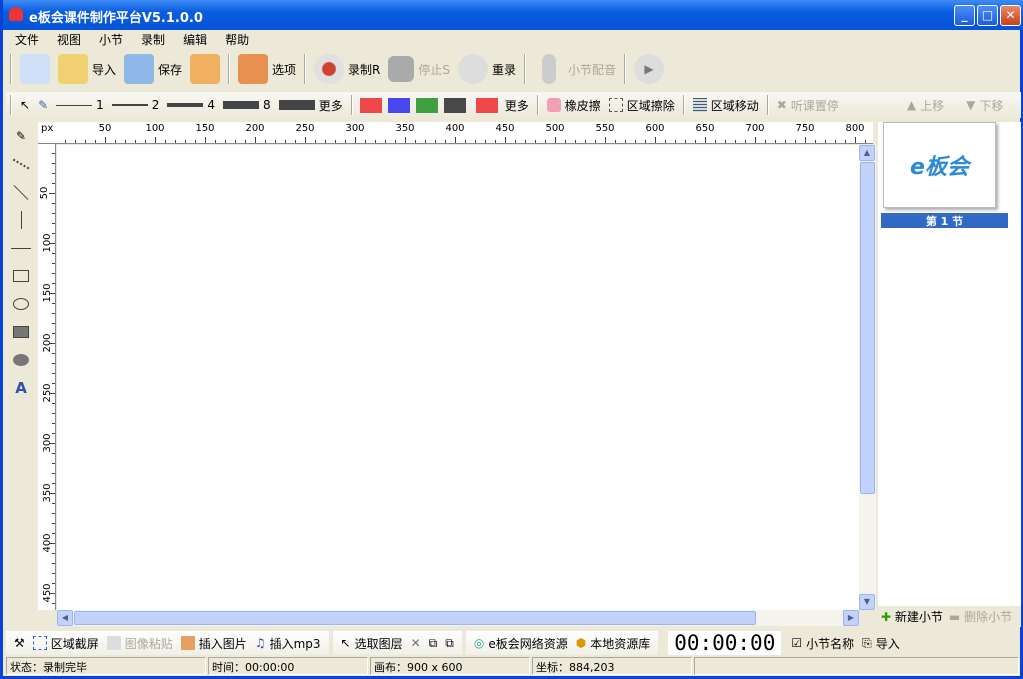  I want to click on bottom-import-button: ⎘ 导入, so click(881, 643).